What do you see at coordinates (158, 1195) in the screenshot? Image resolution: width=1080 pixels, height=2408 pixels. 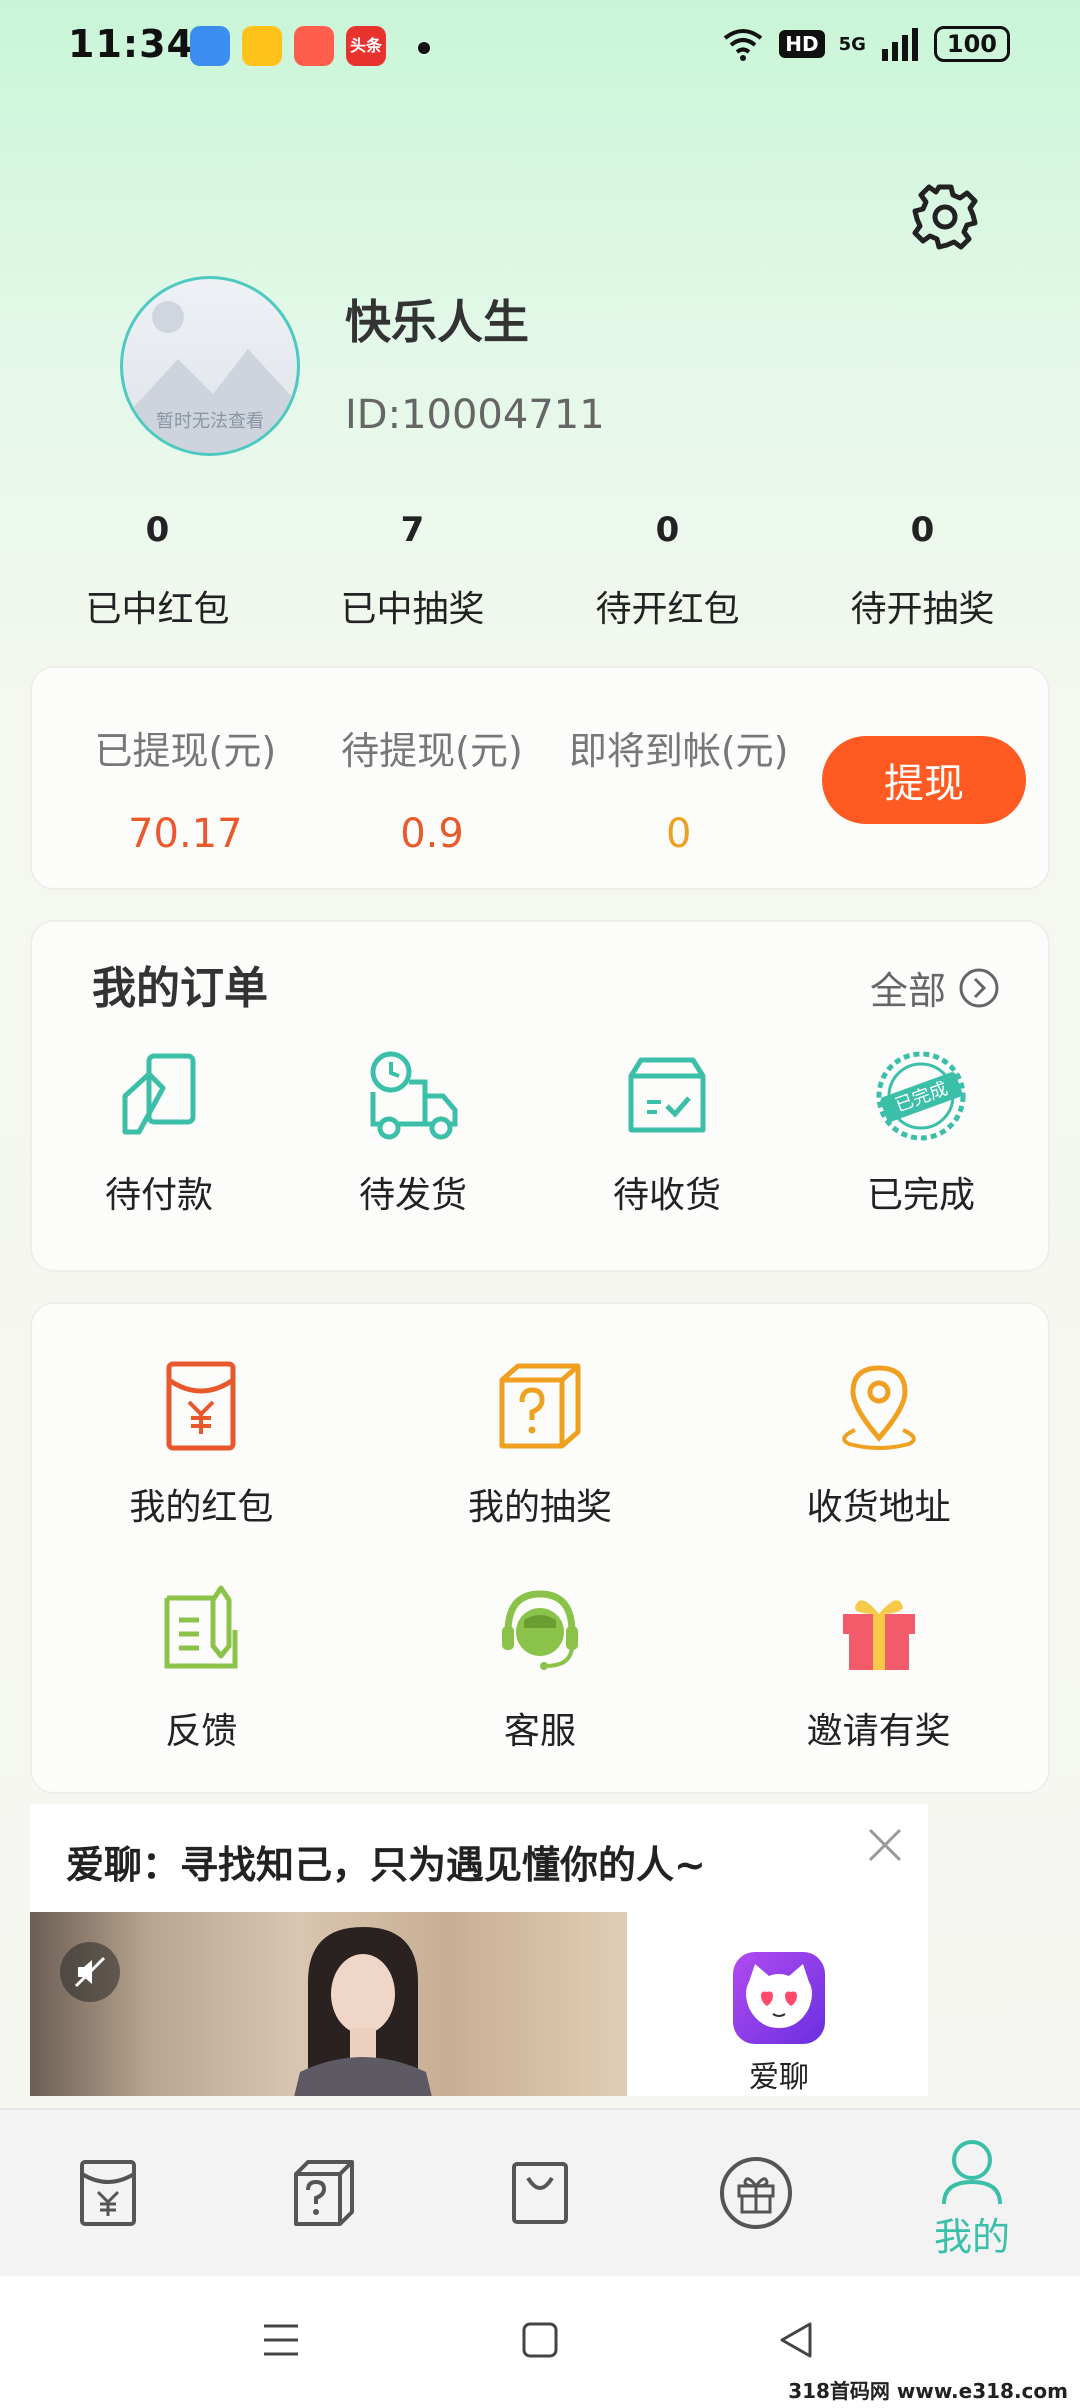 I see `order-label: 待付款` at bounding box center [158, 1195].